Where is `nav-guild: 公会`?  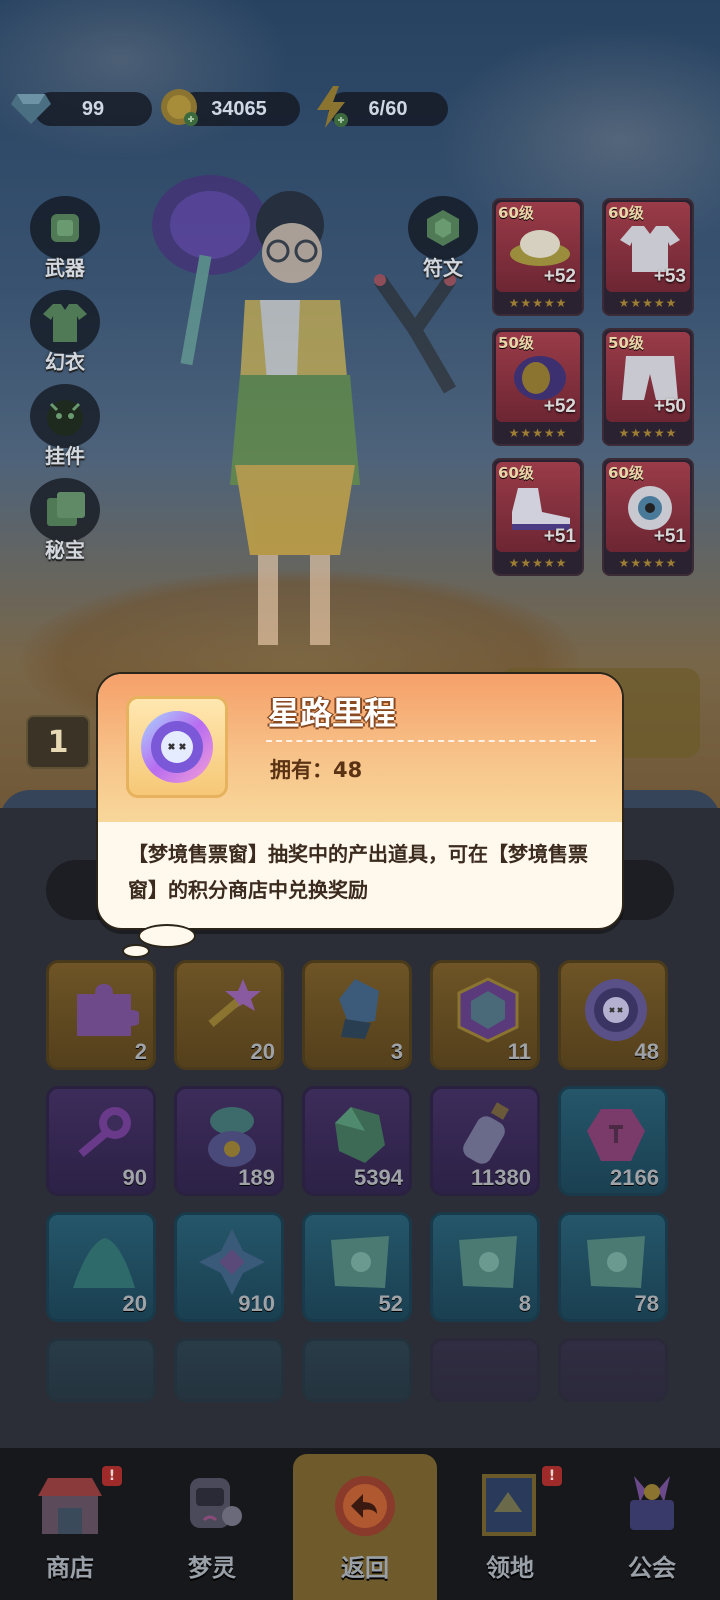 nav-guild: 公会 is located at coordinates (652, 1531).